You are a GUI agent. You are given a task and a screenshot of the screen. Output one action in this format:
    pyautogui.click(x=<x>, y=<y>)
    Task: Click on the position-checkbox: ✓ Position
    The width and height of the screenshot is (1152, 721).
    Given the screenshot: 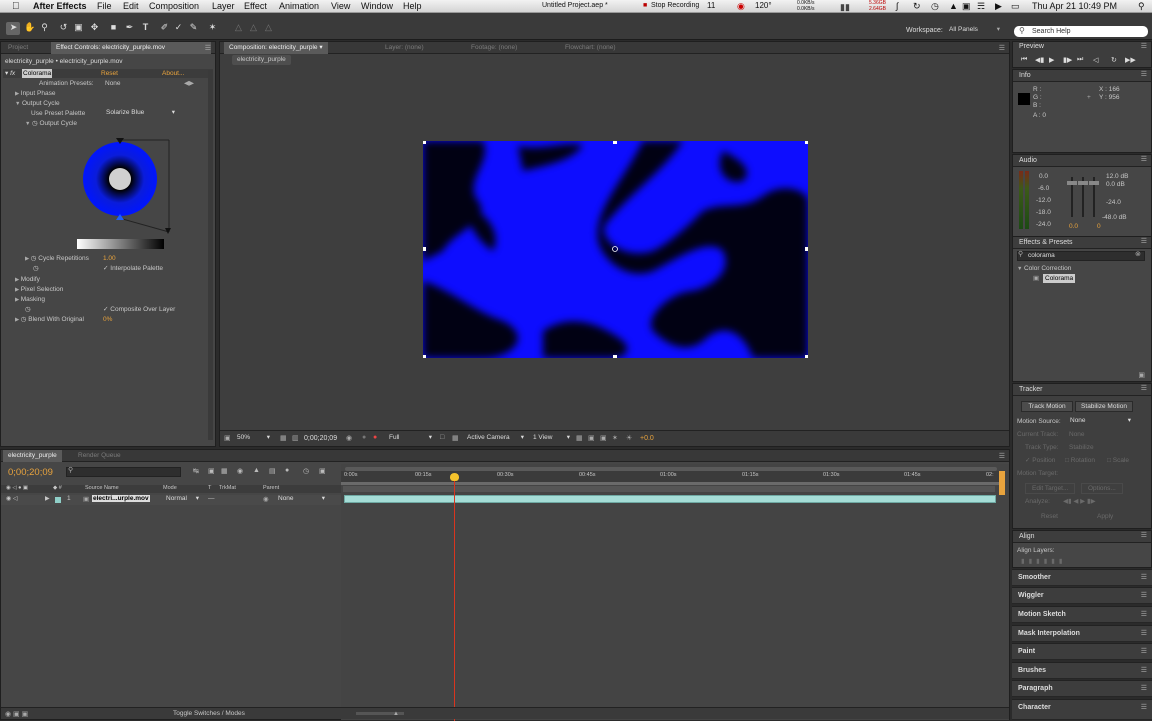 What is the action you would take?
    pyautogui.click(x=1040, y=460)
    